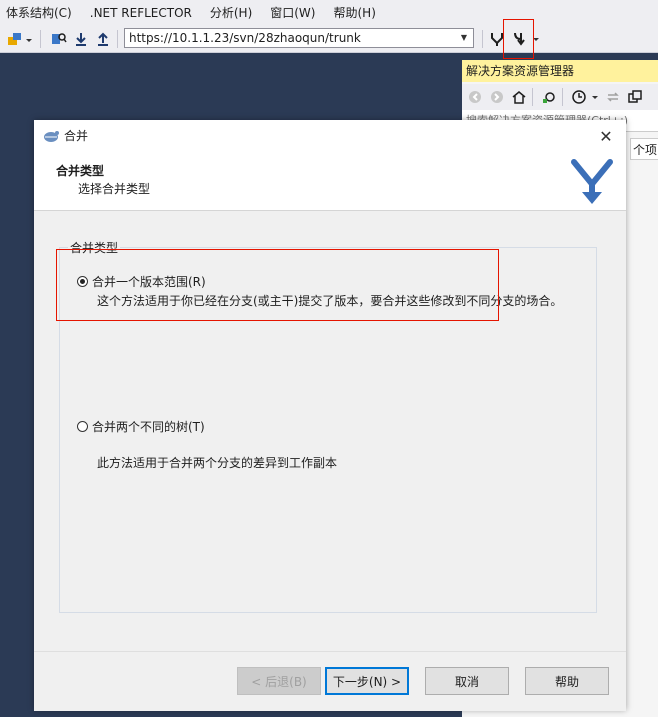 This screenshot has height=717, width=658. I want to click on back-button: < 后退(B), so click(279, 681).